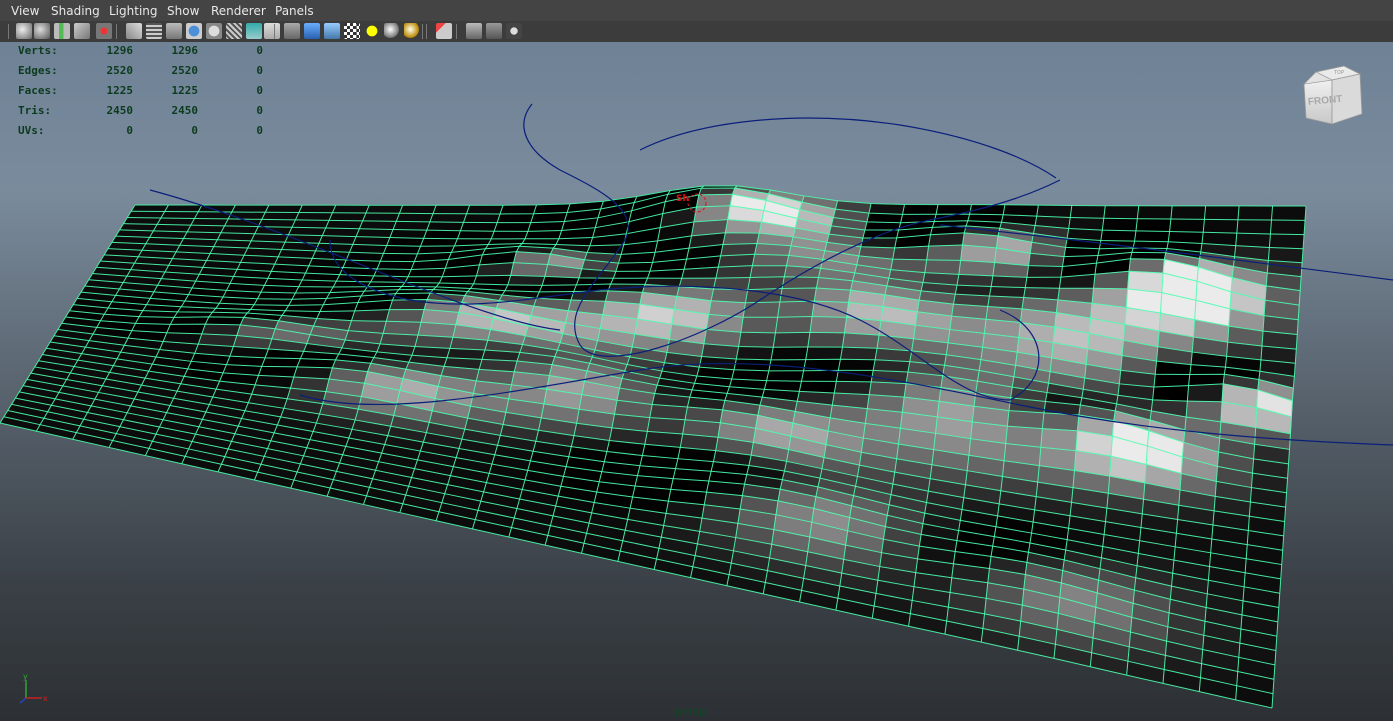  Describe the element at coordinates (45, 698) in the screenshot. I see `x-axis-label: x` at that location.